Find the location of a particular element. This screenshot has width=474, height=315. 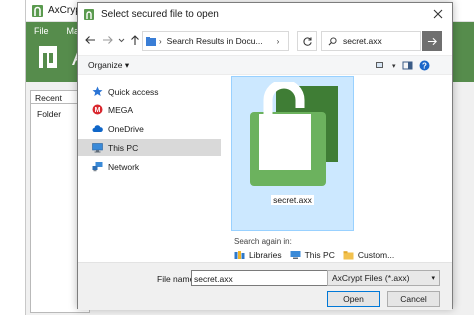

help-icon: ? is located at coordinates (424, 65).